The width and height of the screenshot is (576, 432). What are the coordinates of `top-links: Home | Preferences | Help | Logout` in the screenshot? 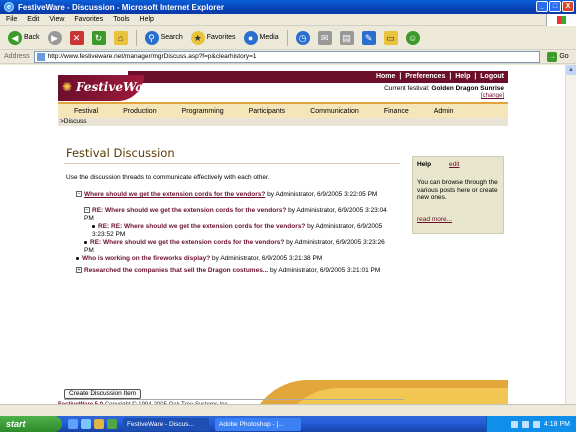 It's located at (318, 77).